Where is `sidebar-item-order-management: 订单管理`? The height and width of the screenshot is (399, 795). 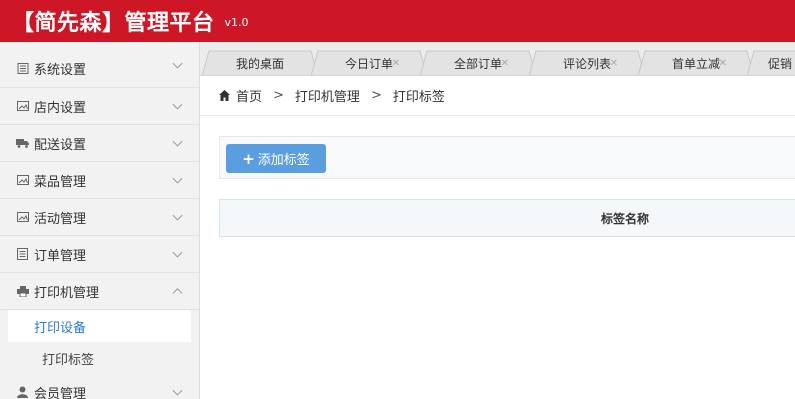 sidebar-item-order-management: 订单管理 is located at coordinates (99, 254).